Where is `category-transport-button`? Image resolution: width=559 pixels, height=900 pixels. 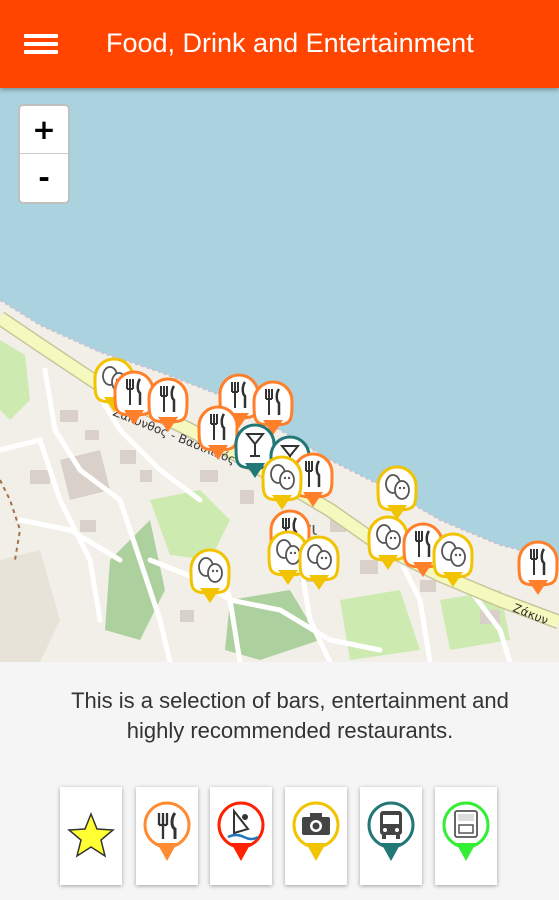 category-transport-button is located at coordinates (391, 836).